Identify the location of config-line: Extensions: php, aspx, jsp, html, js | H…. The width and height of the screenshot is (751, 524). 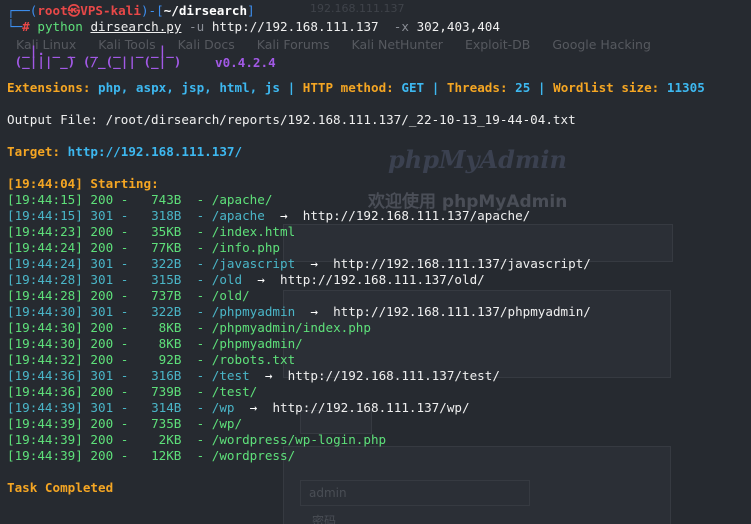
(379, 88).